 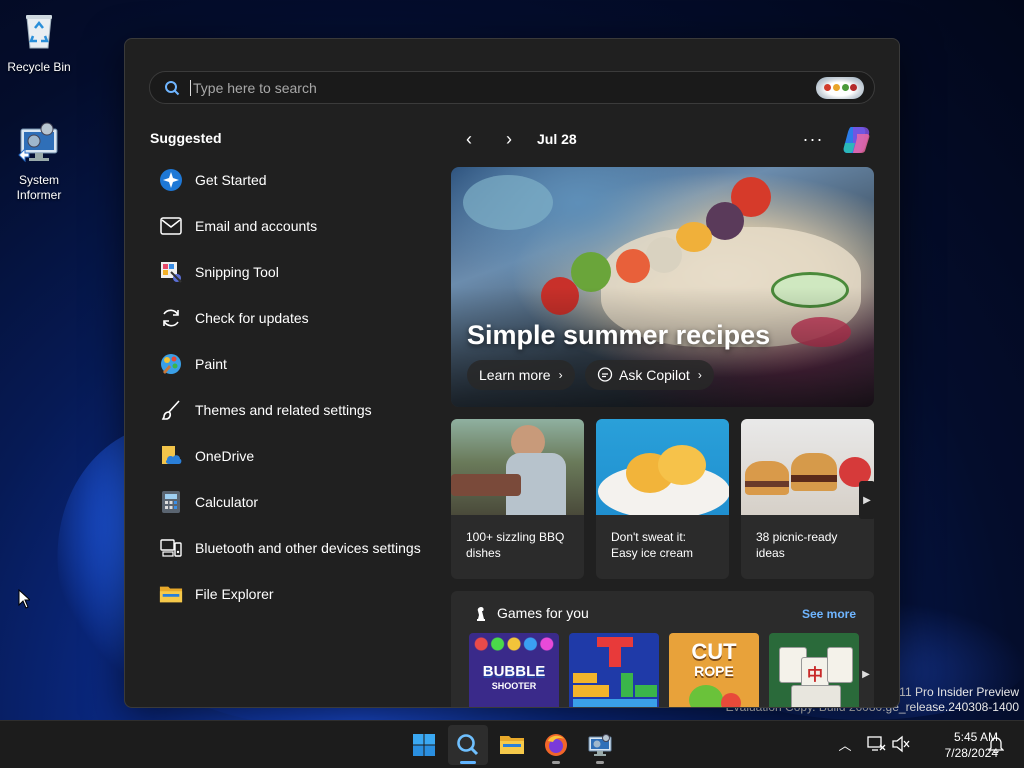 I want to click on mail-icon, so click(x=171, y=226).